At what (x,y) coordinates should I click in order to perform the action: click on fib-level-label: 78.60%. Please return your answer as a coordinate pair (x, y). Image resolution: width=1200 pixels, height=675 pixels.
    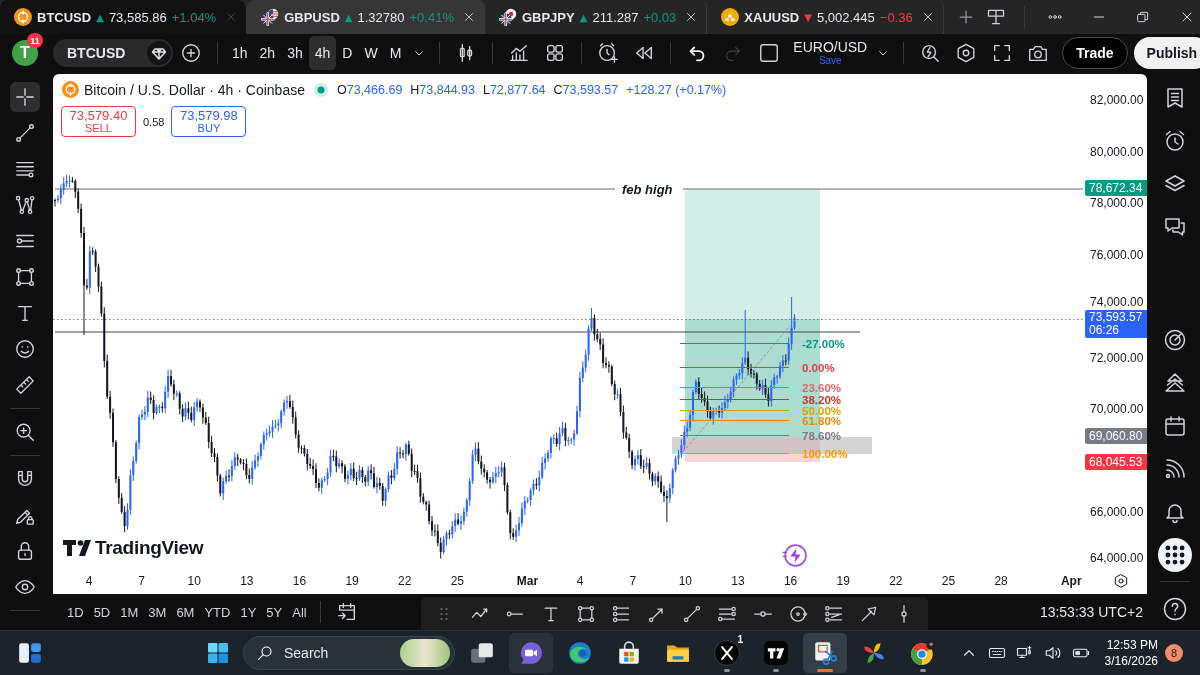
    Looking at the image, I should click on (821, 435).